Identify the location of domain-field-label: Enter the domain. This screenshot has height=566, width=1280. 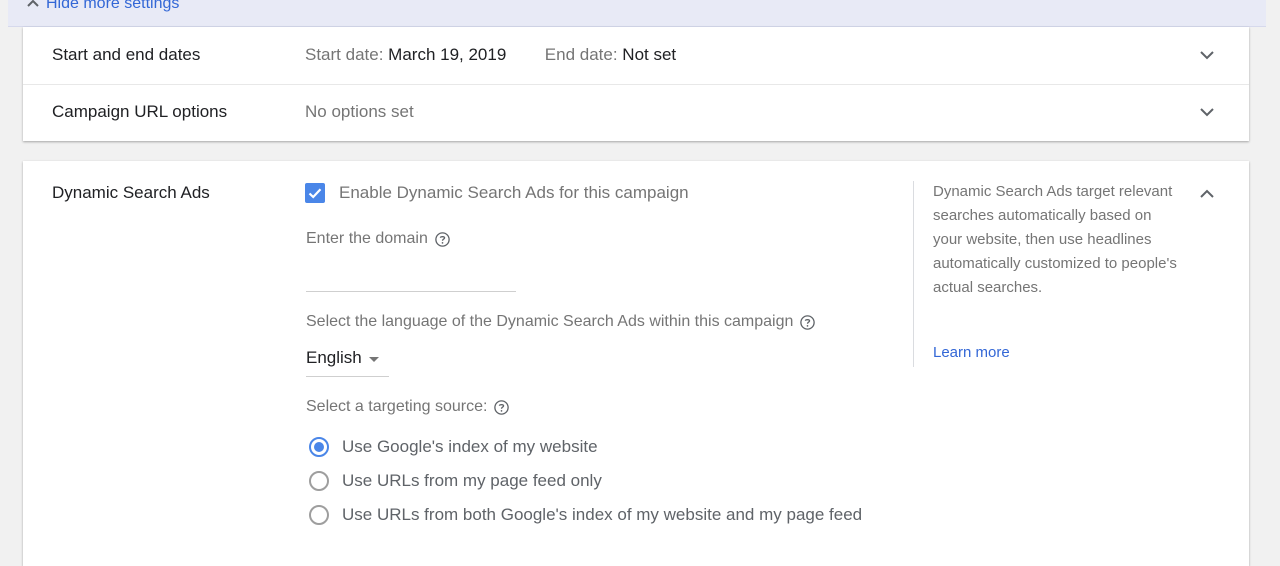
(378, 239).